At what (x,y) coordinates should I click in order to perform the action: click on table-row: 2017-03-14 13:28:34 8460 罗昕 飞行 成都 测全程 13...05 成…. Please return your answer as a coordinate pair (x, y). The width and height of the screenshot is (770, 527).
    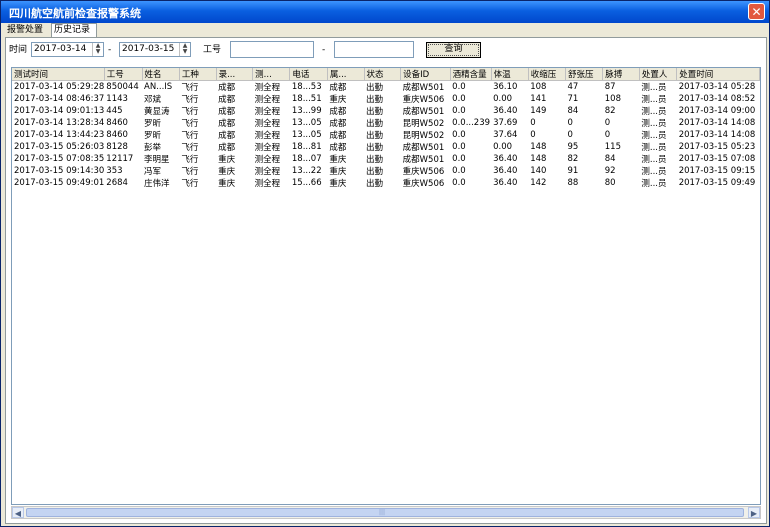
    Looking at the image, I should click on (386, 123).